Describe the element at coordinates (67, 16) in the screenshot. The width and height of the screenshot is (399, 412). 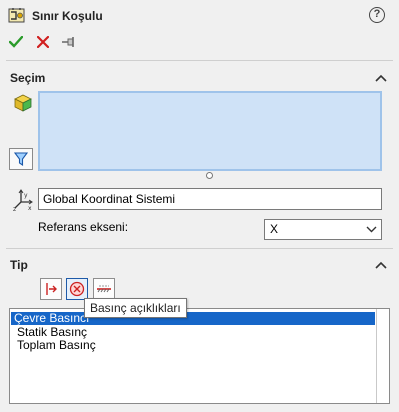
I see `panel-title: Sınır Koşulu` at that location.